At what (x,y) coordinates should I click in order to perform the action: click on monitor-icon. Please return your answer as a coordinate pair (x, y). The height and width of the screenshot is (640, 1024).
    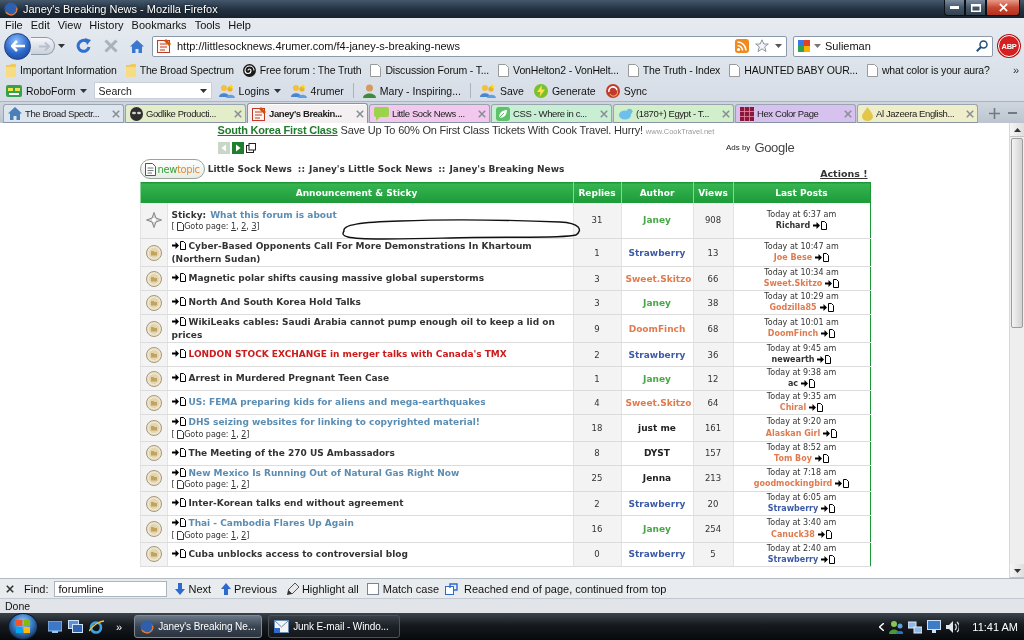
    Looking at the image, I should click on (934, 626).